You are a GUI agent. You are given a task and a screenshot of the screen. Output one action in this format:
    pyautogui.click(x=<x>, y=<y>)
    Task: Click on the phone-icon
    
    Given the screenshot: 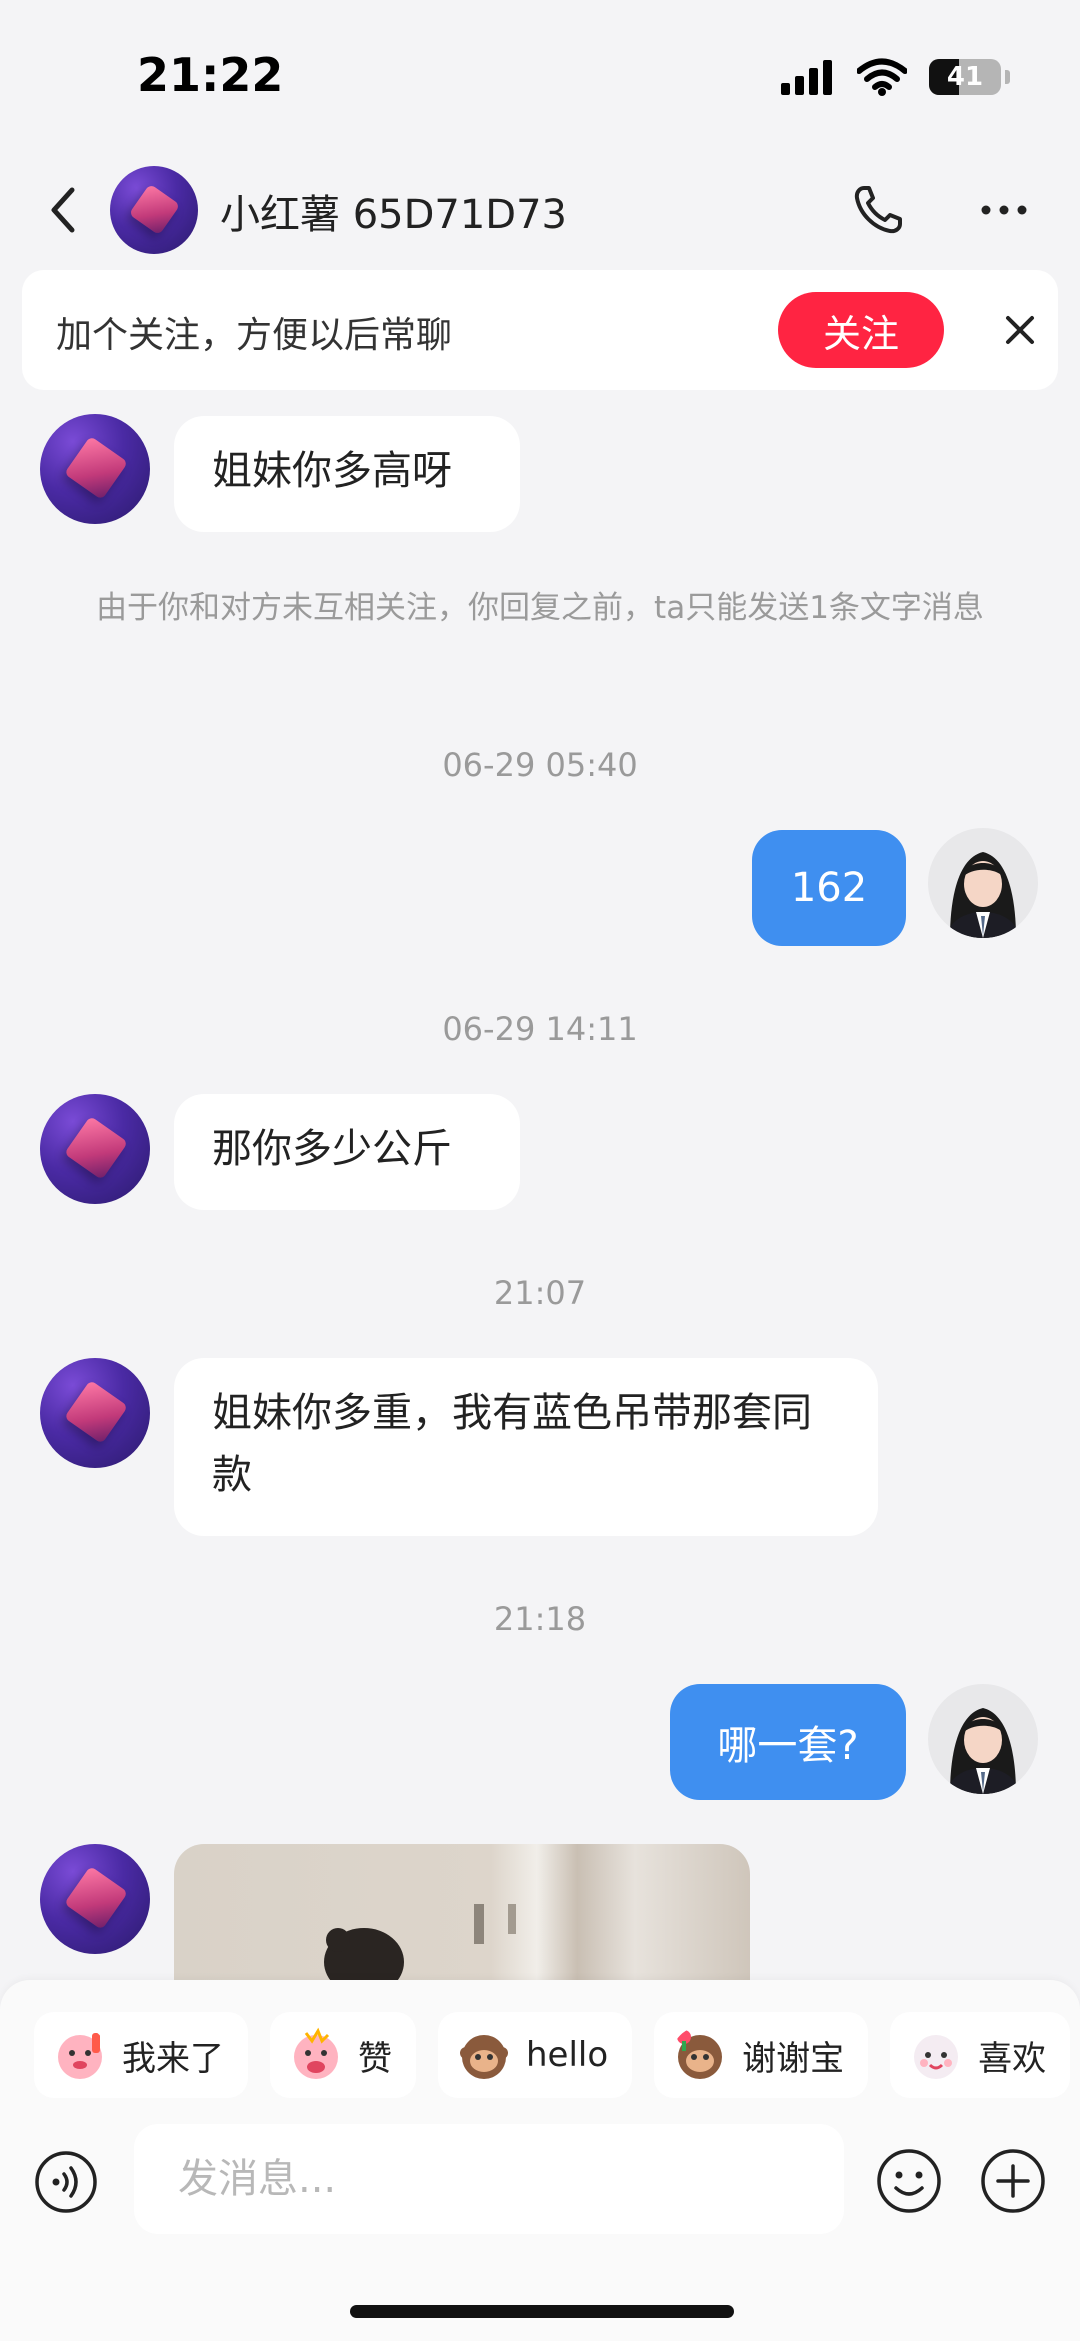 What is the action you would take?
    pyautogui.click(x=878, y=210)
    